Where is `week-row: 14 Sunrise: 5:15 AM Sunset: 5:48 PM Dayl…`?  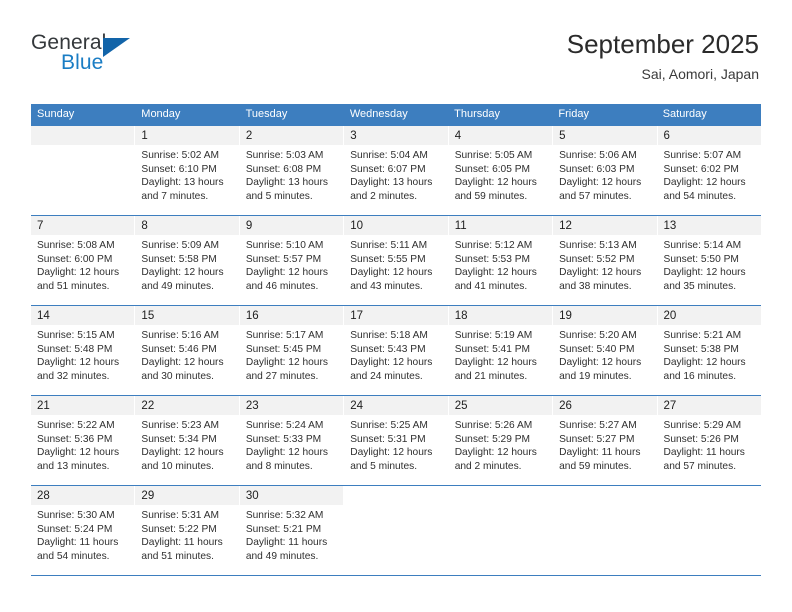 week-row: 14 Sunrise: 5:15 AM Sunset: 5:48 PM Dayl… is located at coordinates (396, 350).